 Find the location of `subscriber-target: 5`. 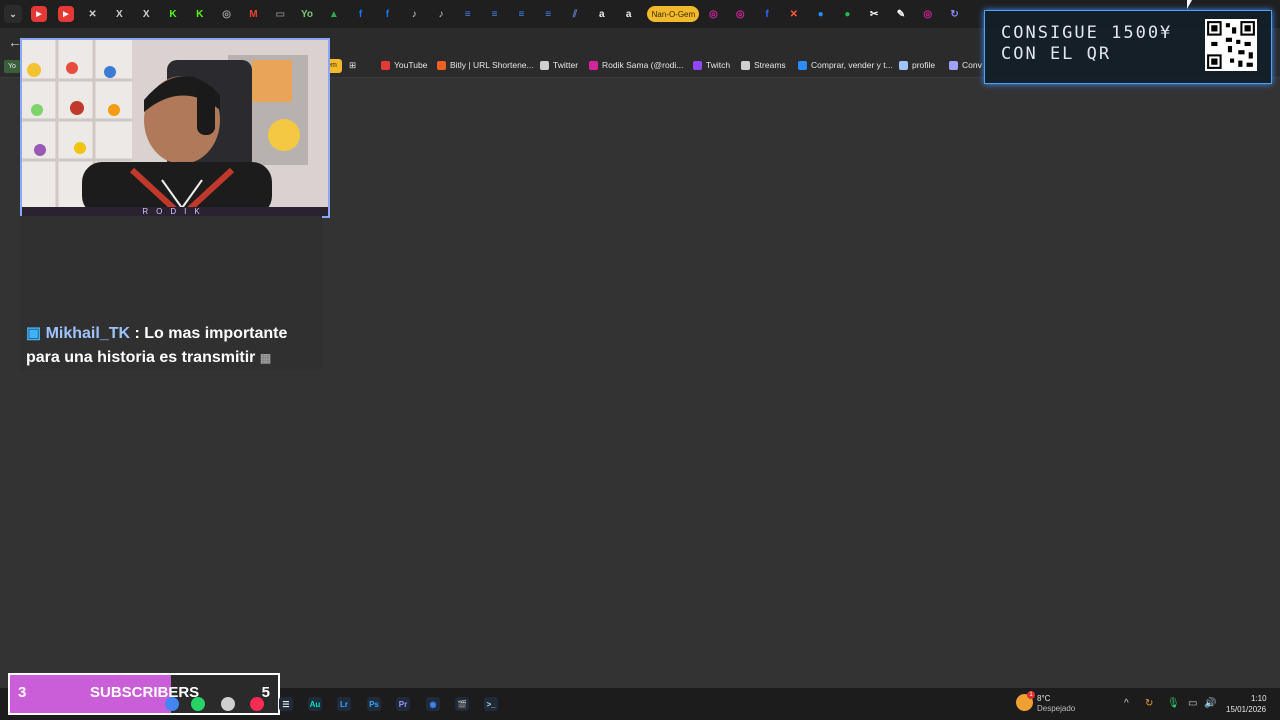

subscriber-target: 5 is located at coordinates (265, 692).